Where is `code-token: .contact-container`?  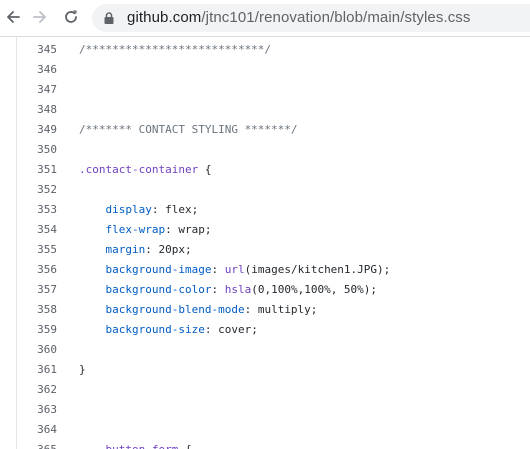
code-token: .contact-container is located at coordinates (139, 169).